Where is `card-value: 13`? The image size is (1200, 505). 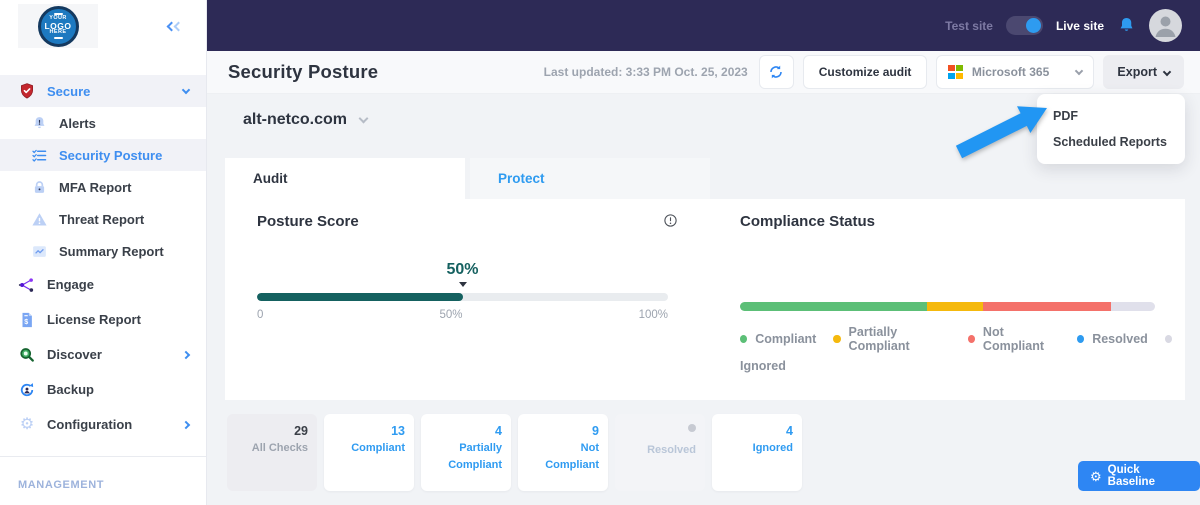 card-value: 13 is located at coordinates (398, 431).